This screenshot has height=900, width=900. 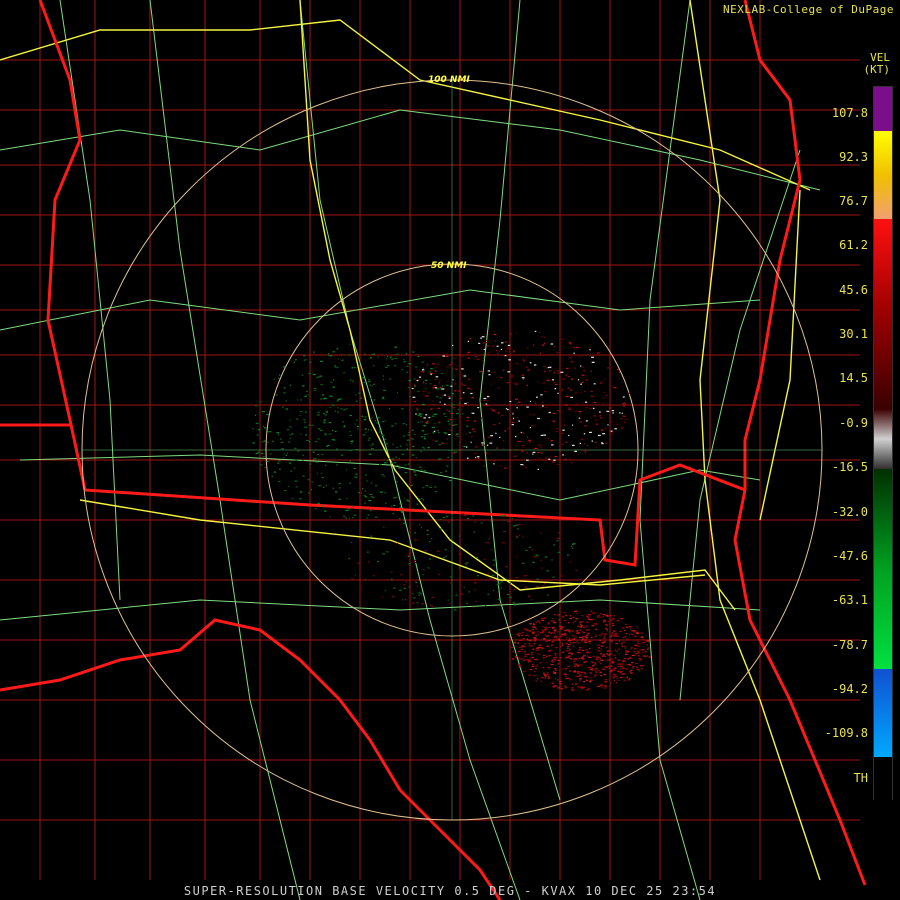 I want to click on legend-seg-green, so click(x=883, y=569).